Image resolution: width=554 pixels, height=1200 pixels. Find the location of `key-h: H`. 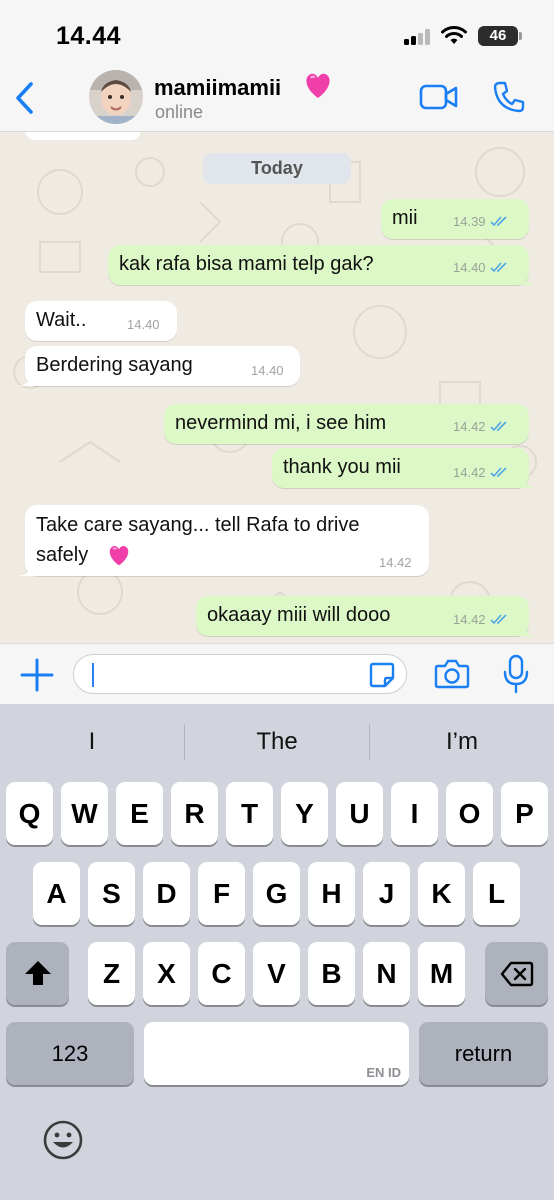

key-h: H is located at coordinates (331, 893).